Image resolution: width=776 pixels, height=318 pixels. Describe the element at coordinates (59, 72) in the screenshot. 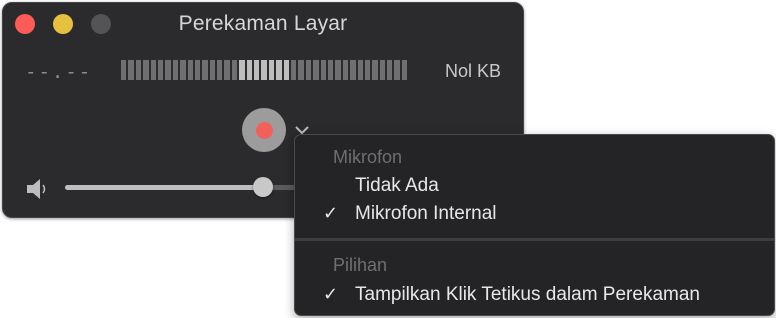

I see `elapsed-time: --.--` at that location.